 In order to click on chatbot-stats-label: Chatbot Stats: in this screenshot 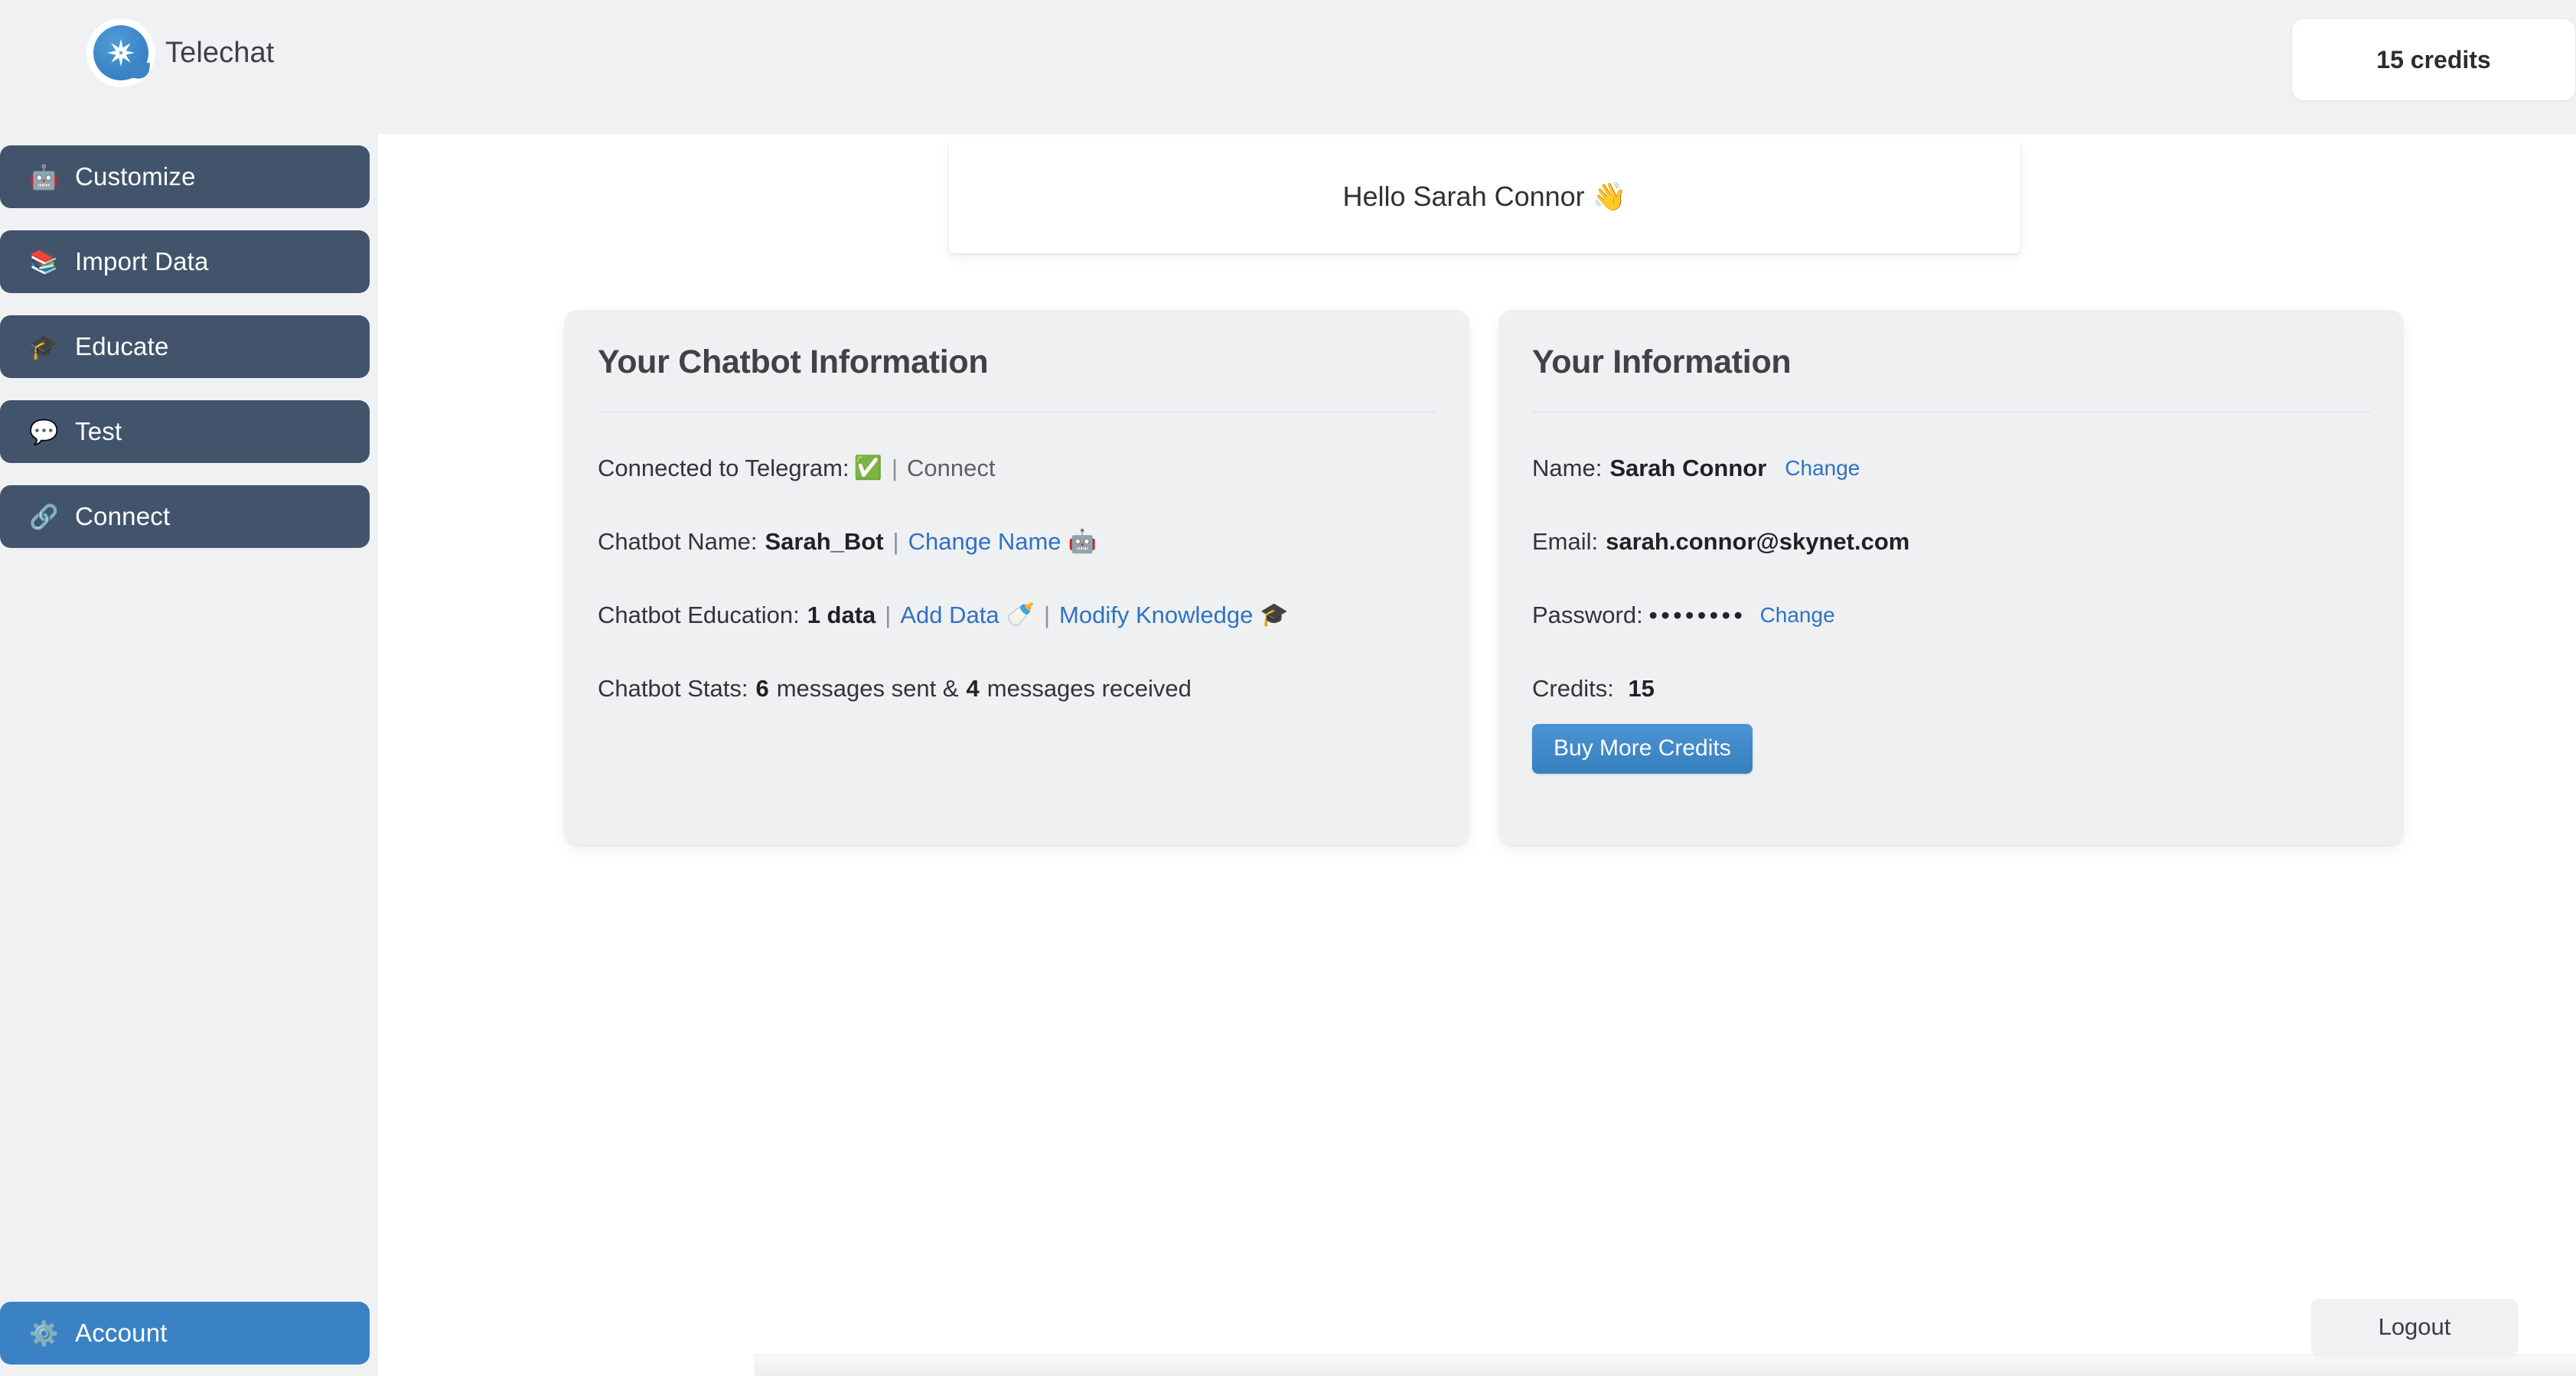, I will do `click(673, 688)`.